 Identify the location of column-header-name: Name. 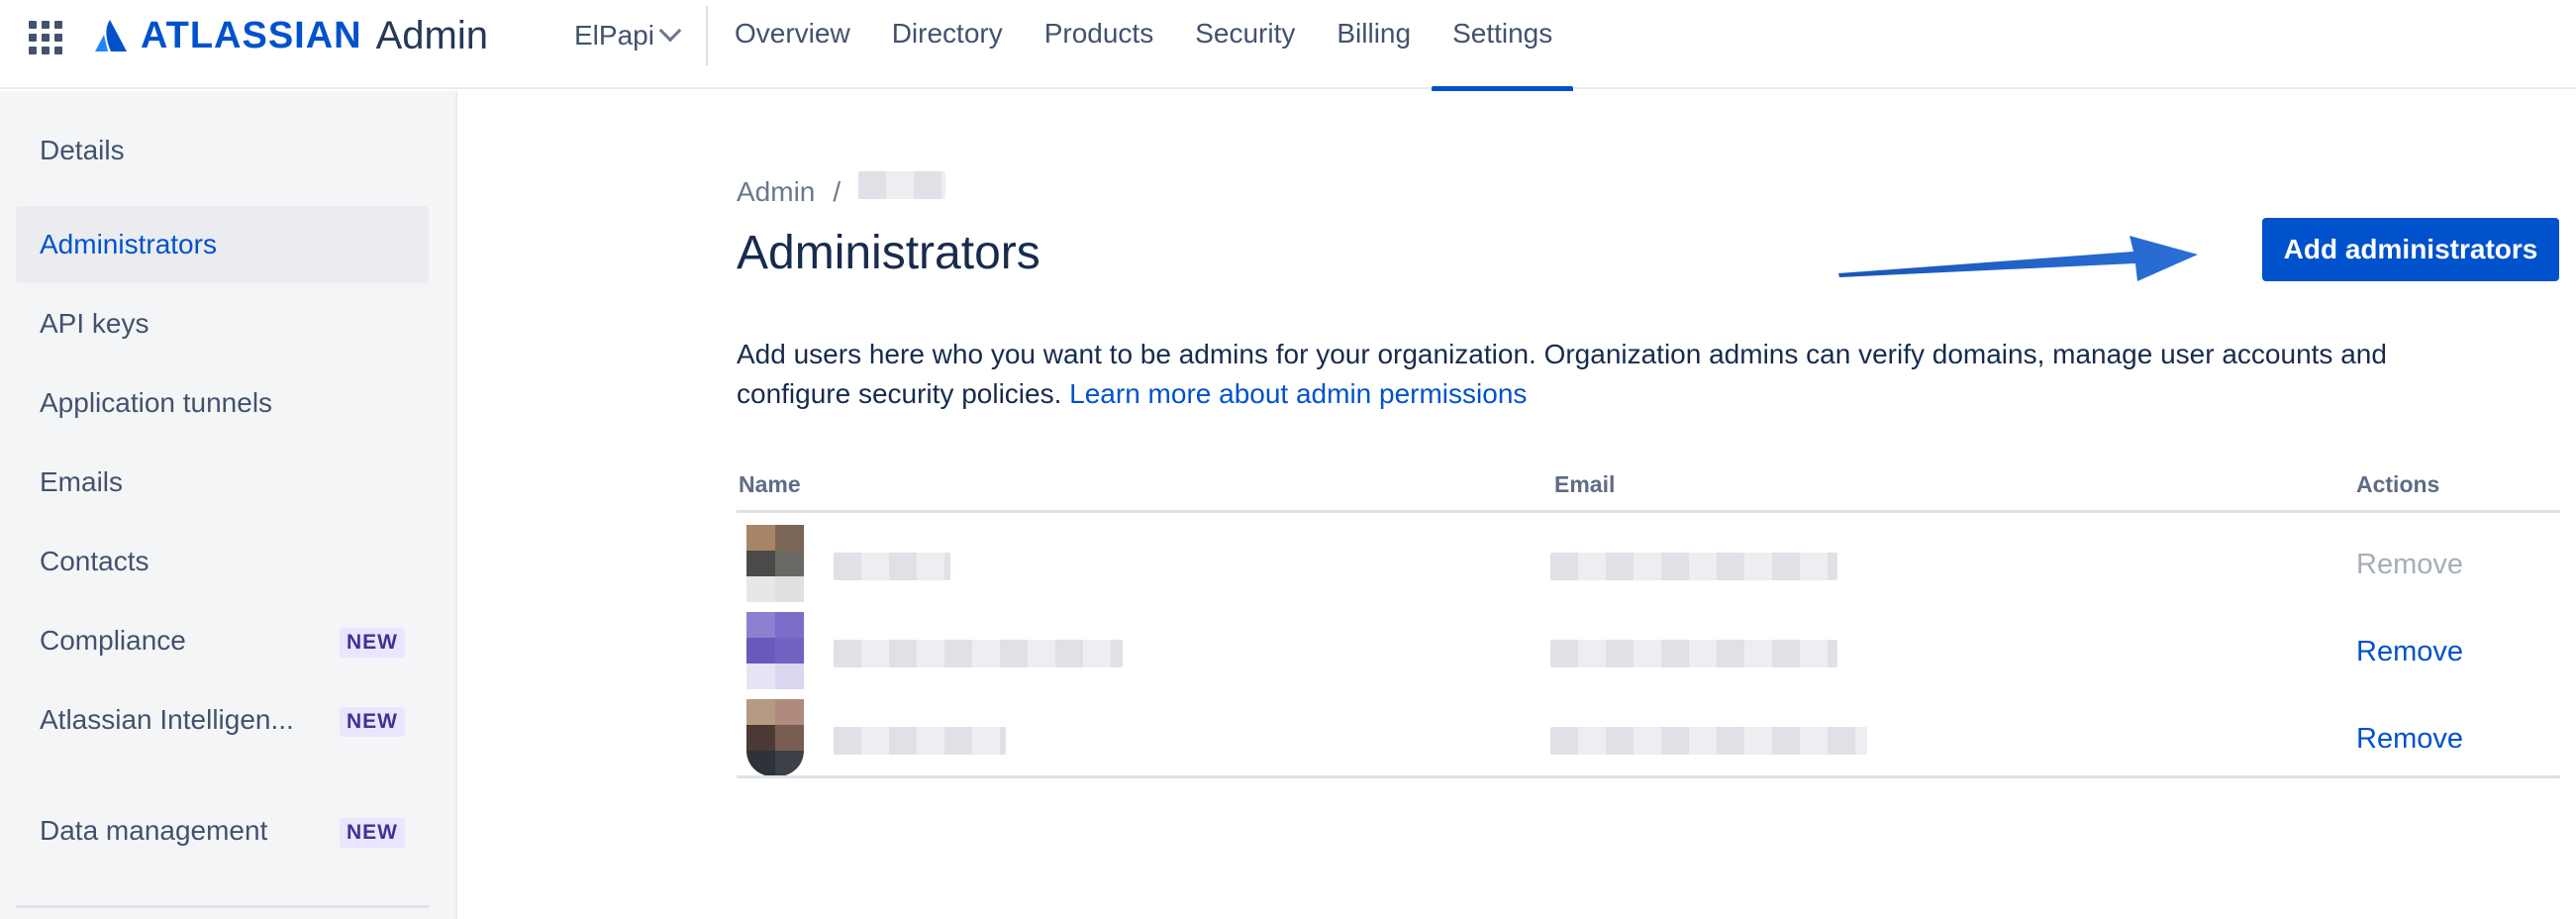
(770, 484).